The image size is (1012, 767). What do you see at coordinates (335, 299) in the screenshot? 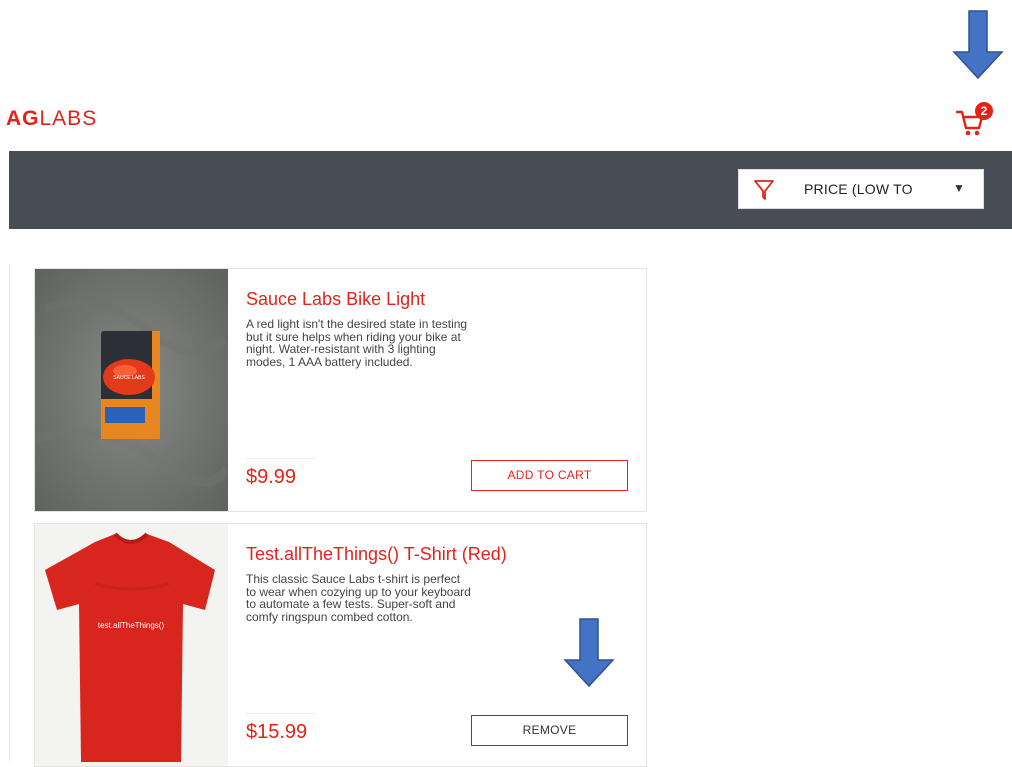
I see `item-name: Sauce Labs Bike Light` at bounding box center [335, 299].